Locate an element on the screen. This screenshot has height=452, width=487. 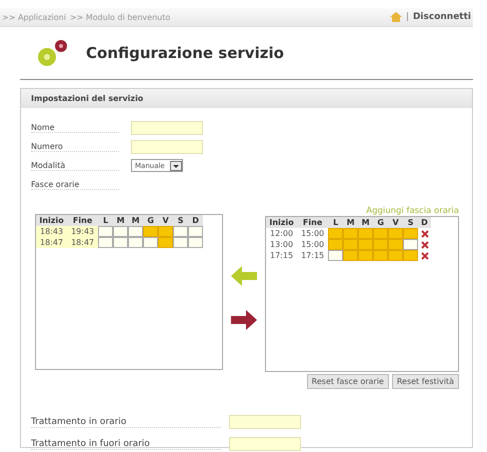
table-cell: 12:00 is located at coordinates (282, 233).